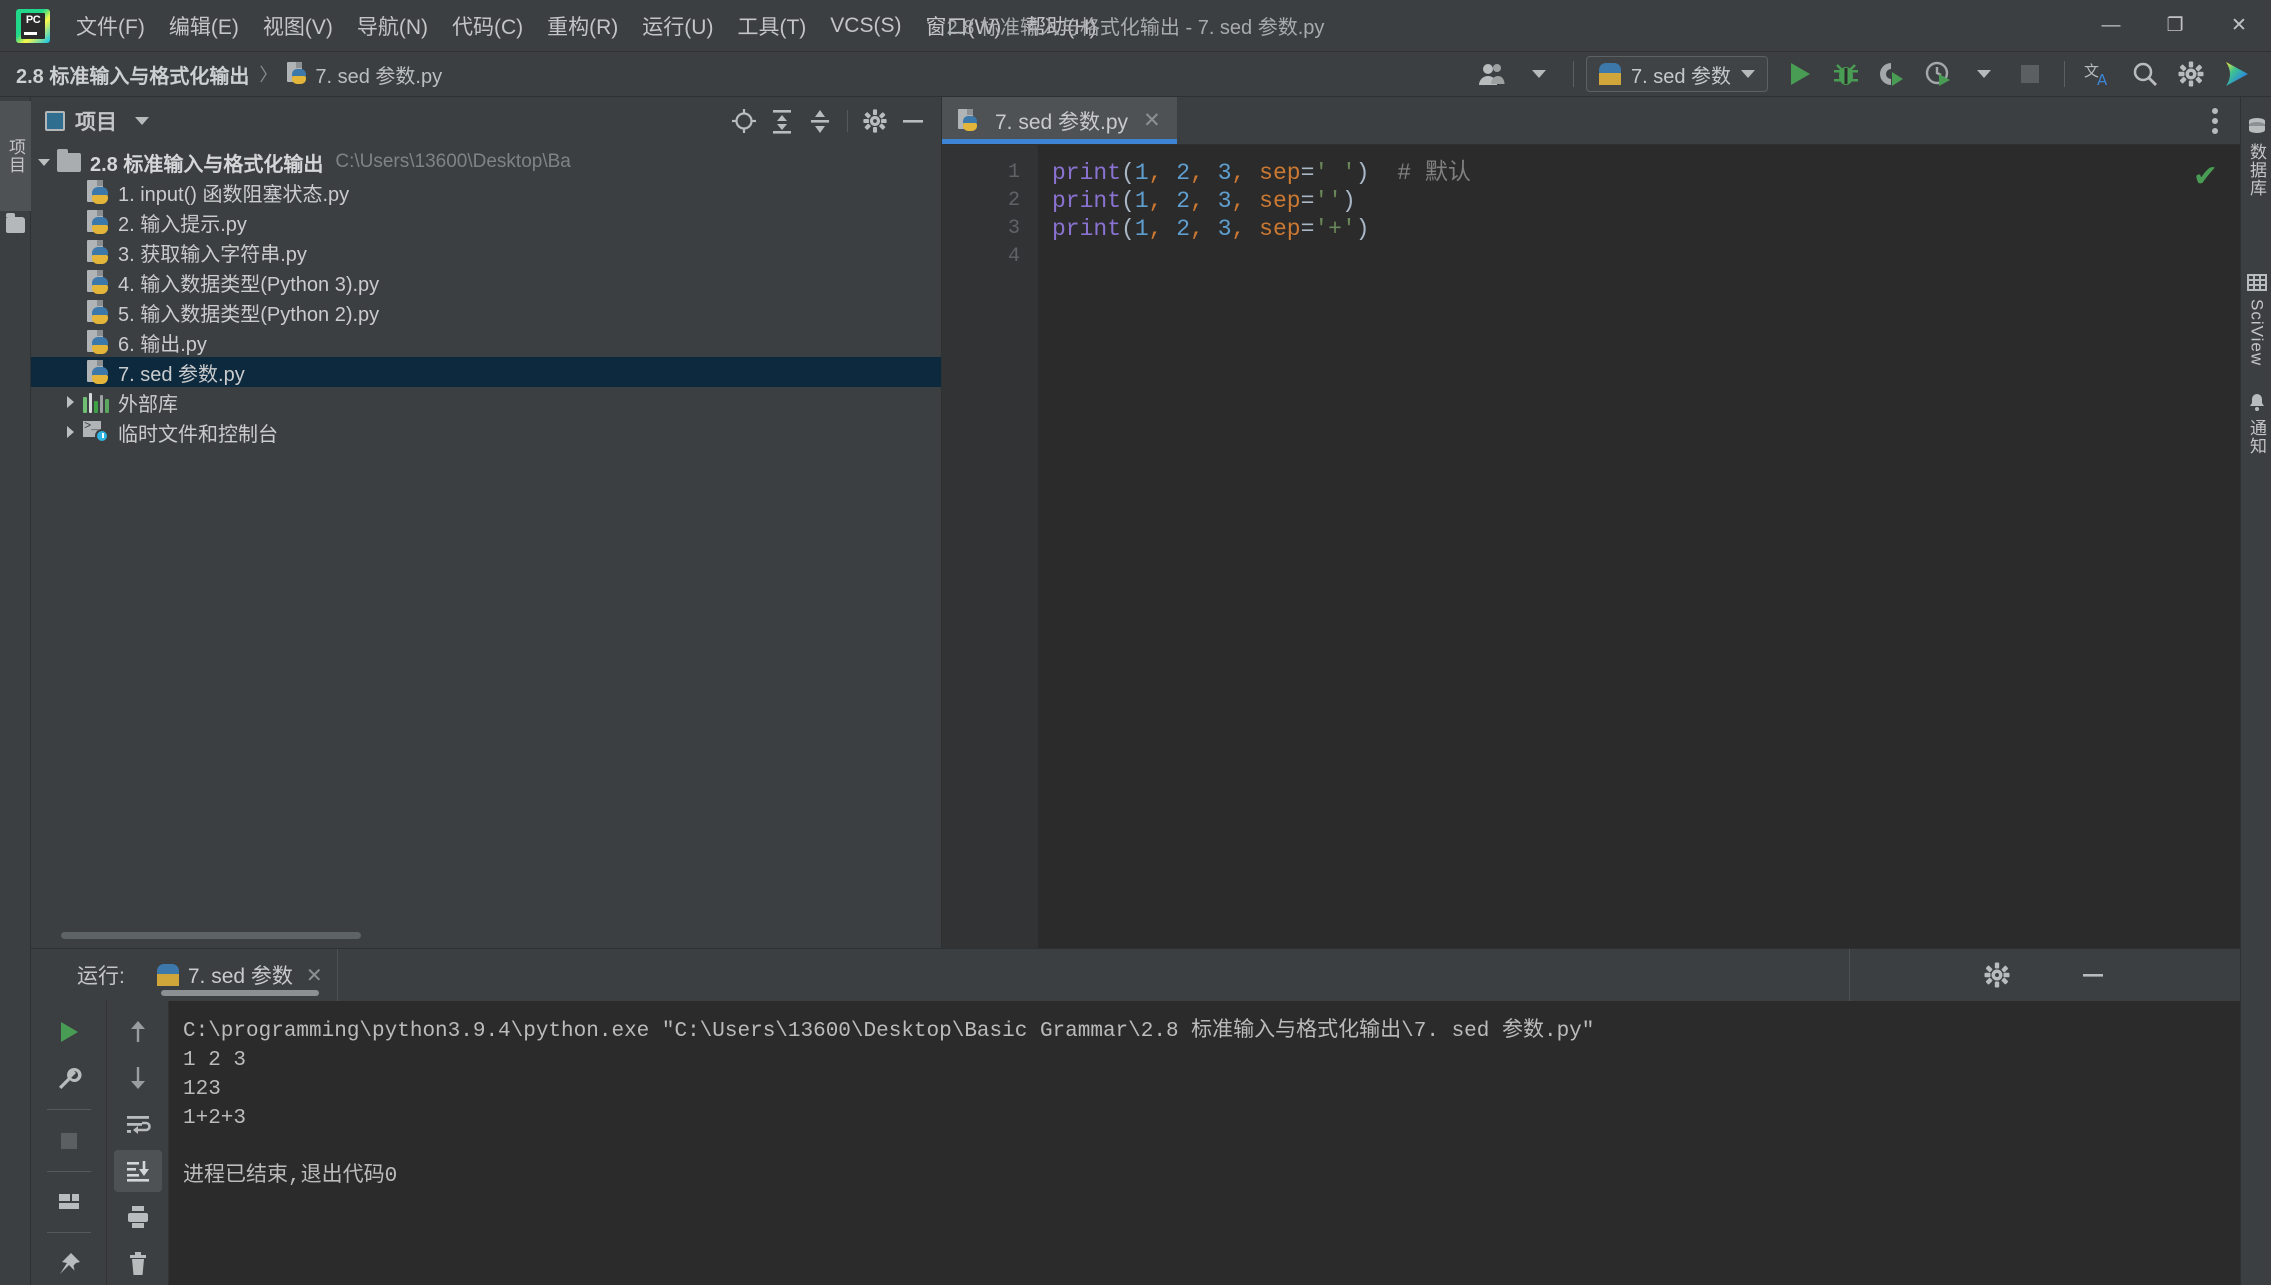 The height and width of the screenshot is (1285, 2271). Describe the element at coordinates (486, 252) in the screenshot. I see `tree-row-file-3: 3. 获取输入字符串.py` at that location.